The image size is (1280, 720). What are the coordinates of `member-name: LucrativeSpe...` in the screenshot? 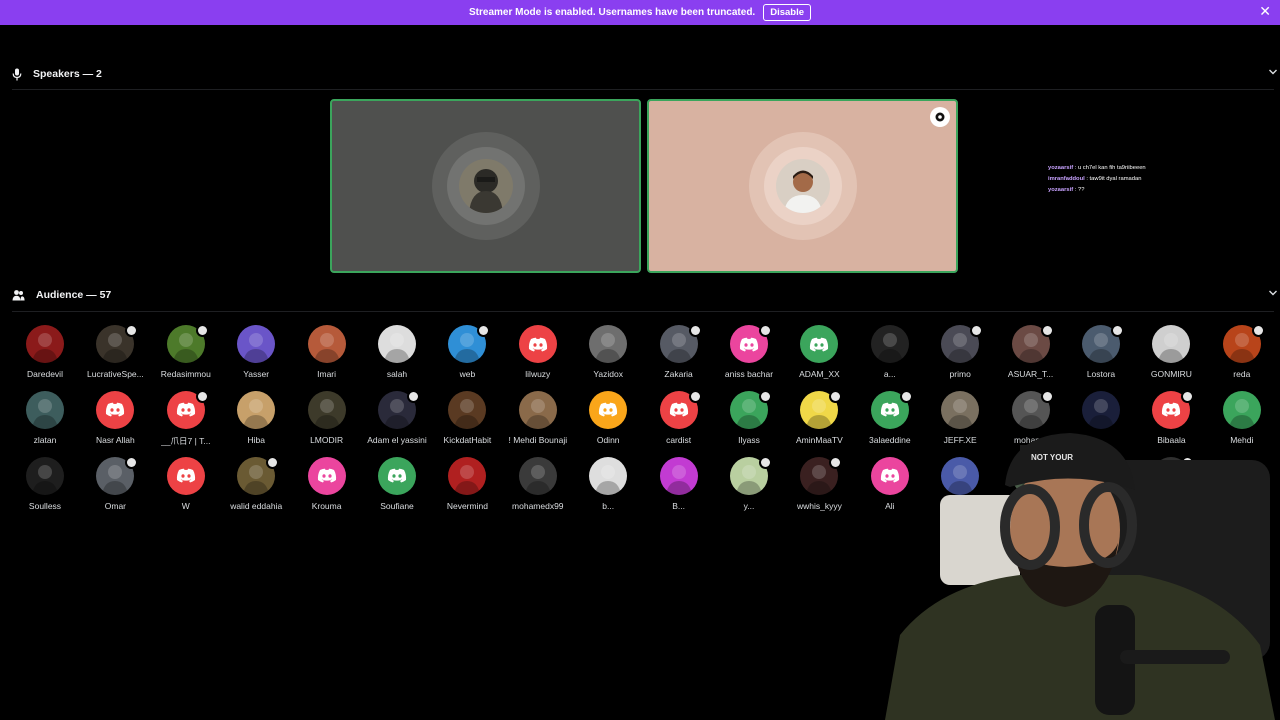 It's located at (115, 374).